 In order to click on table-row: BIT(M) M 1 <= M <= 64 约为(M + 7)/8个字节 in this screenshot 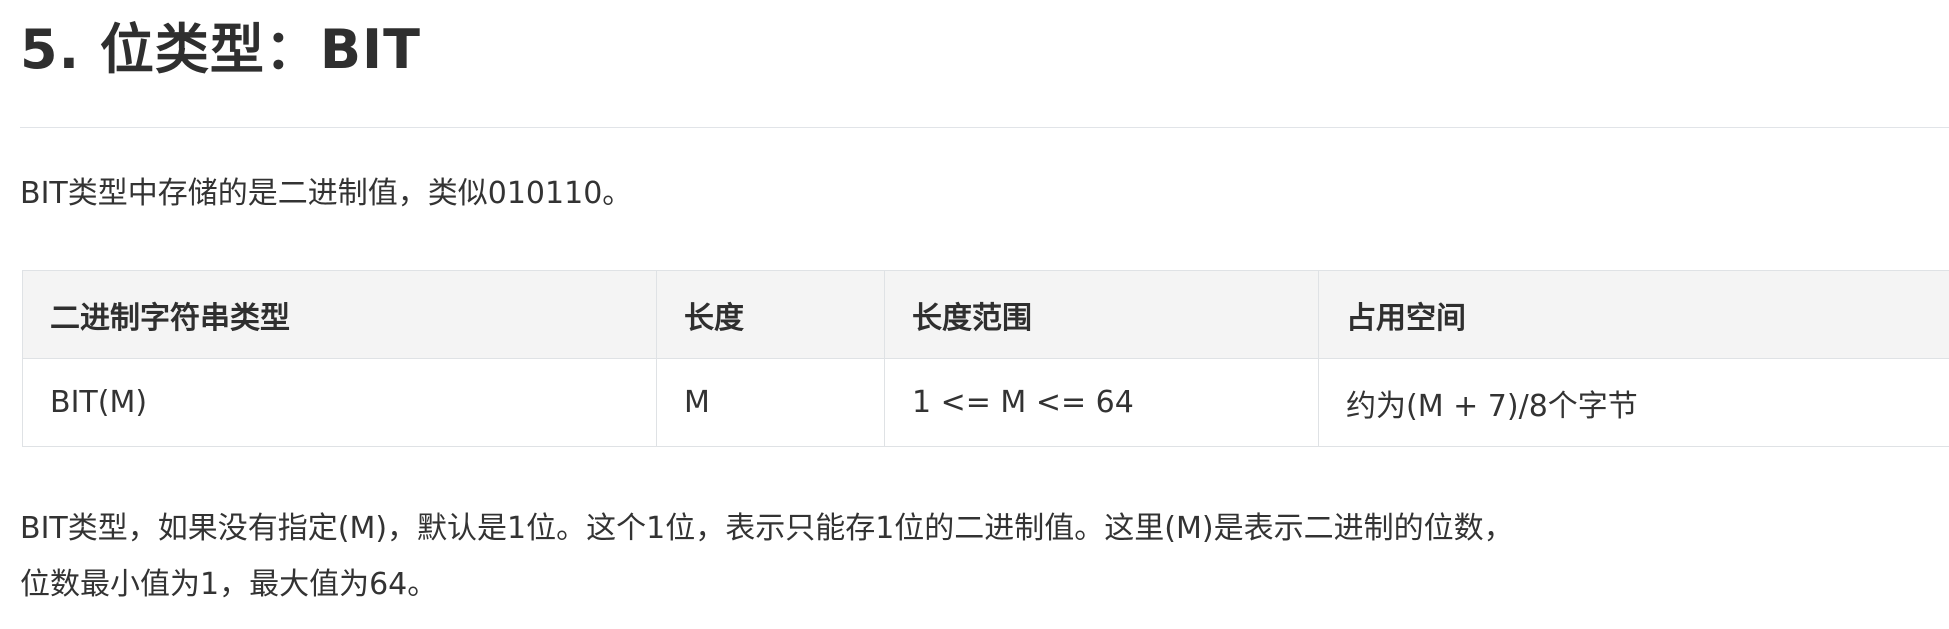, I will do `click(985, 402)`.